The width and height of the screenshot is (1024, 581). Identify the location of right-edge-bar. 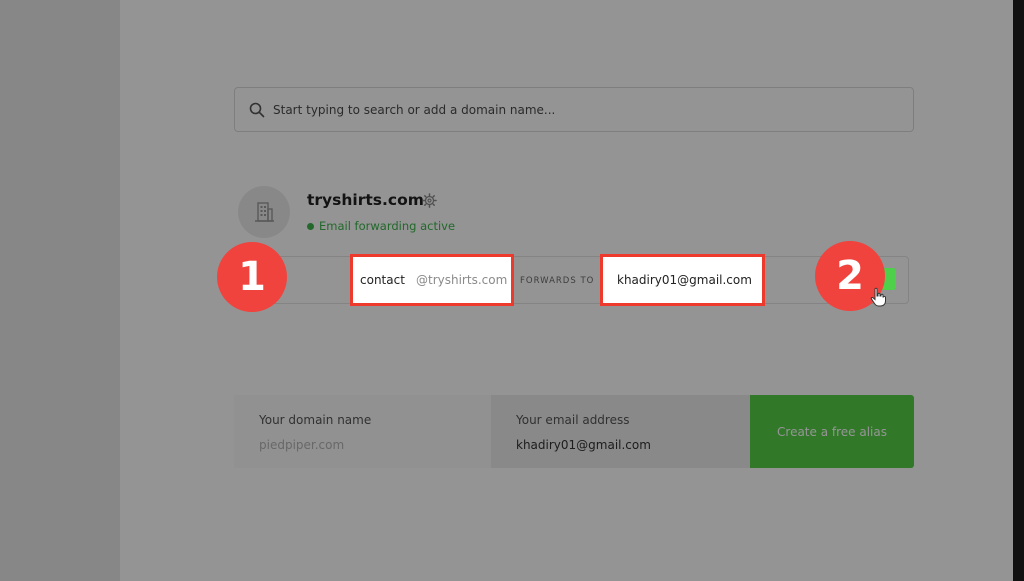
(1018, 290).